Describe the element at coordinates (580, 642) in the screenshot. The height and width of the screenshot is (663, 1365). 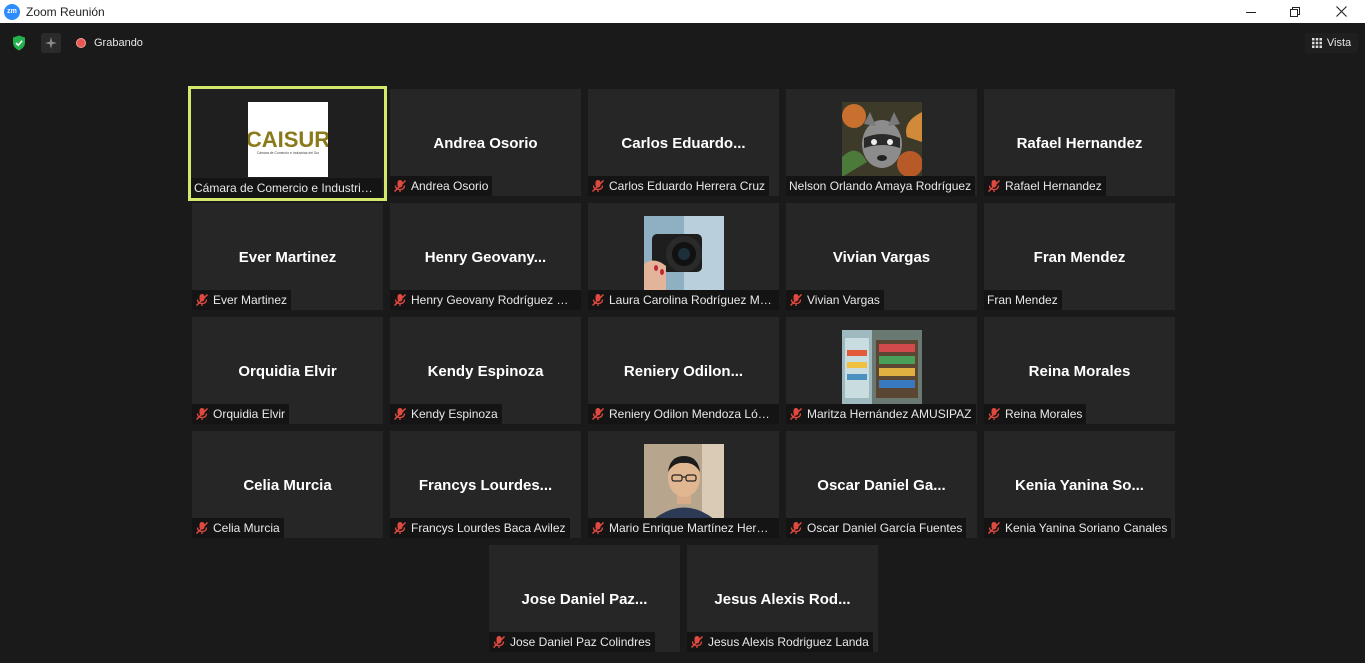
I see `participant-name: Jose Daniel Paz Colindres` at that location.